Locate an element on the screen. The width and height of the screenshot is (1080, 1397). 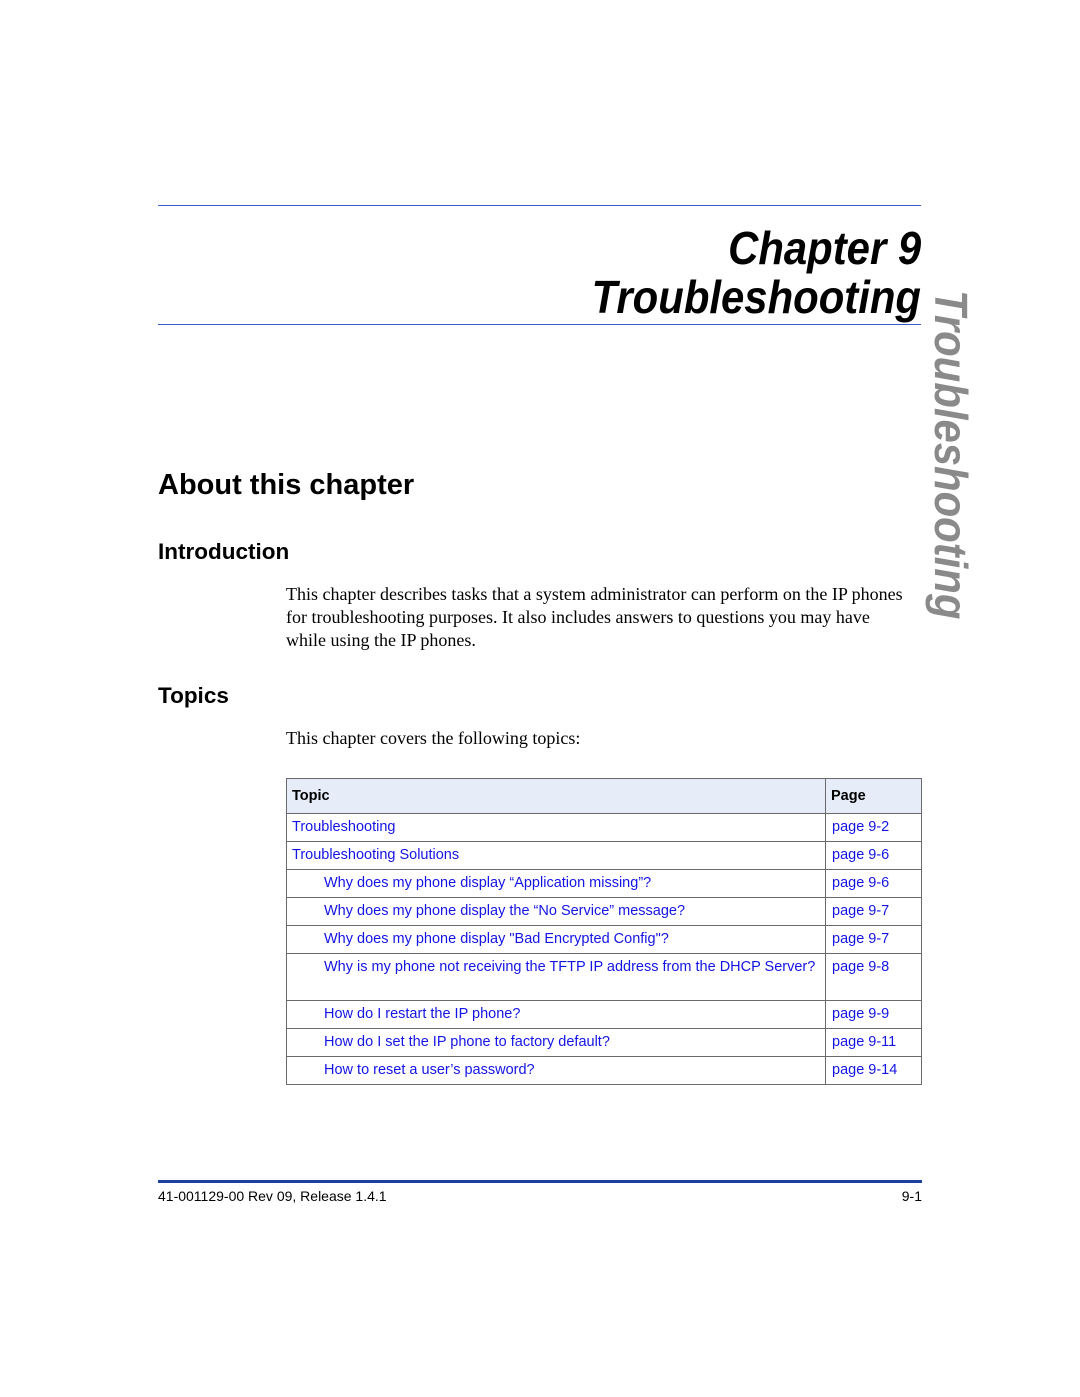
header-rule-top is located at coordinates (539, 205).